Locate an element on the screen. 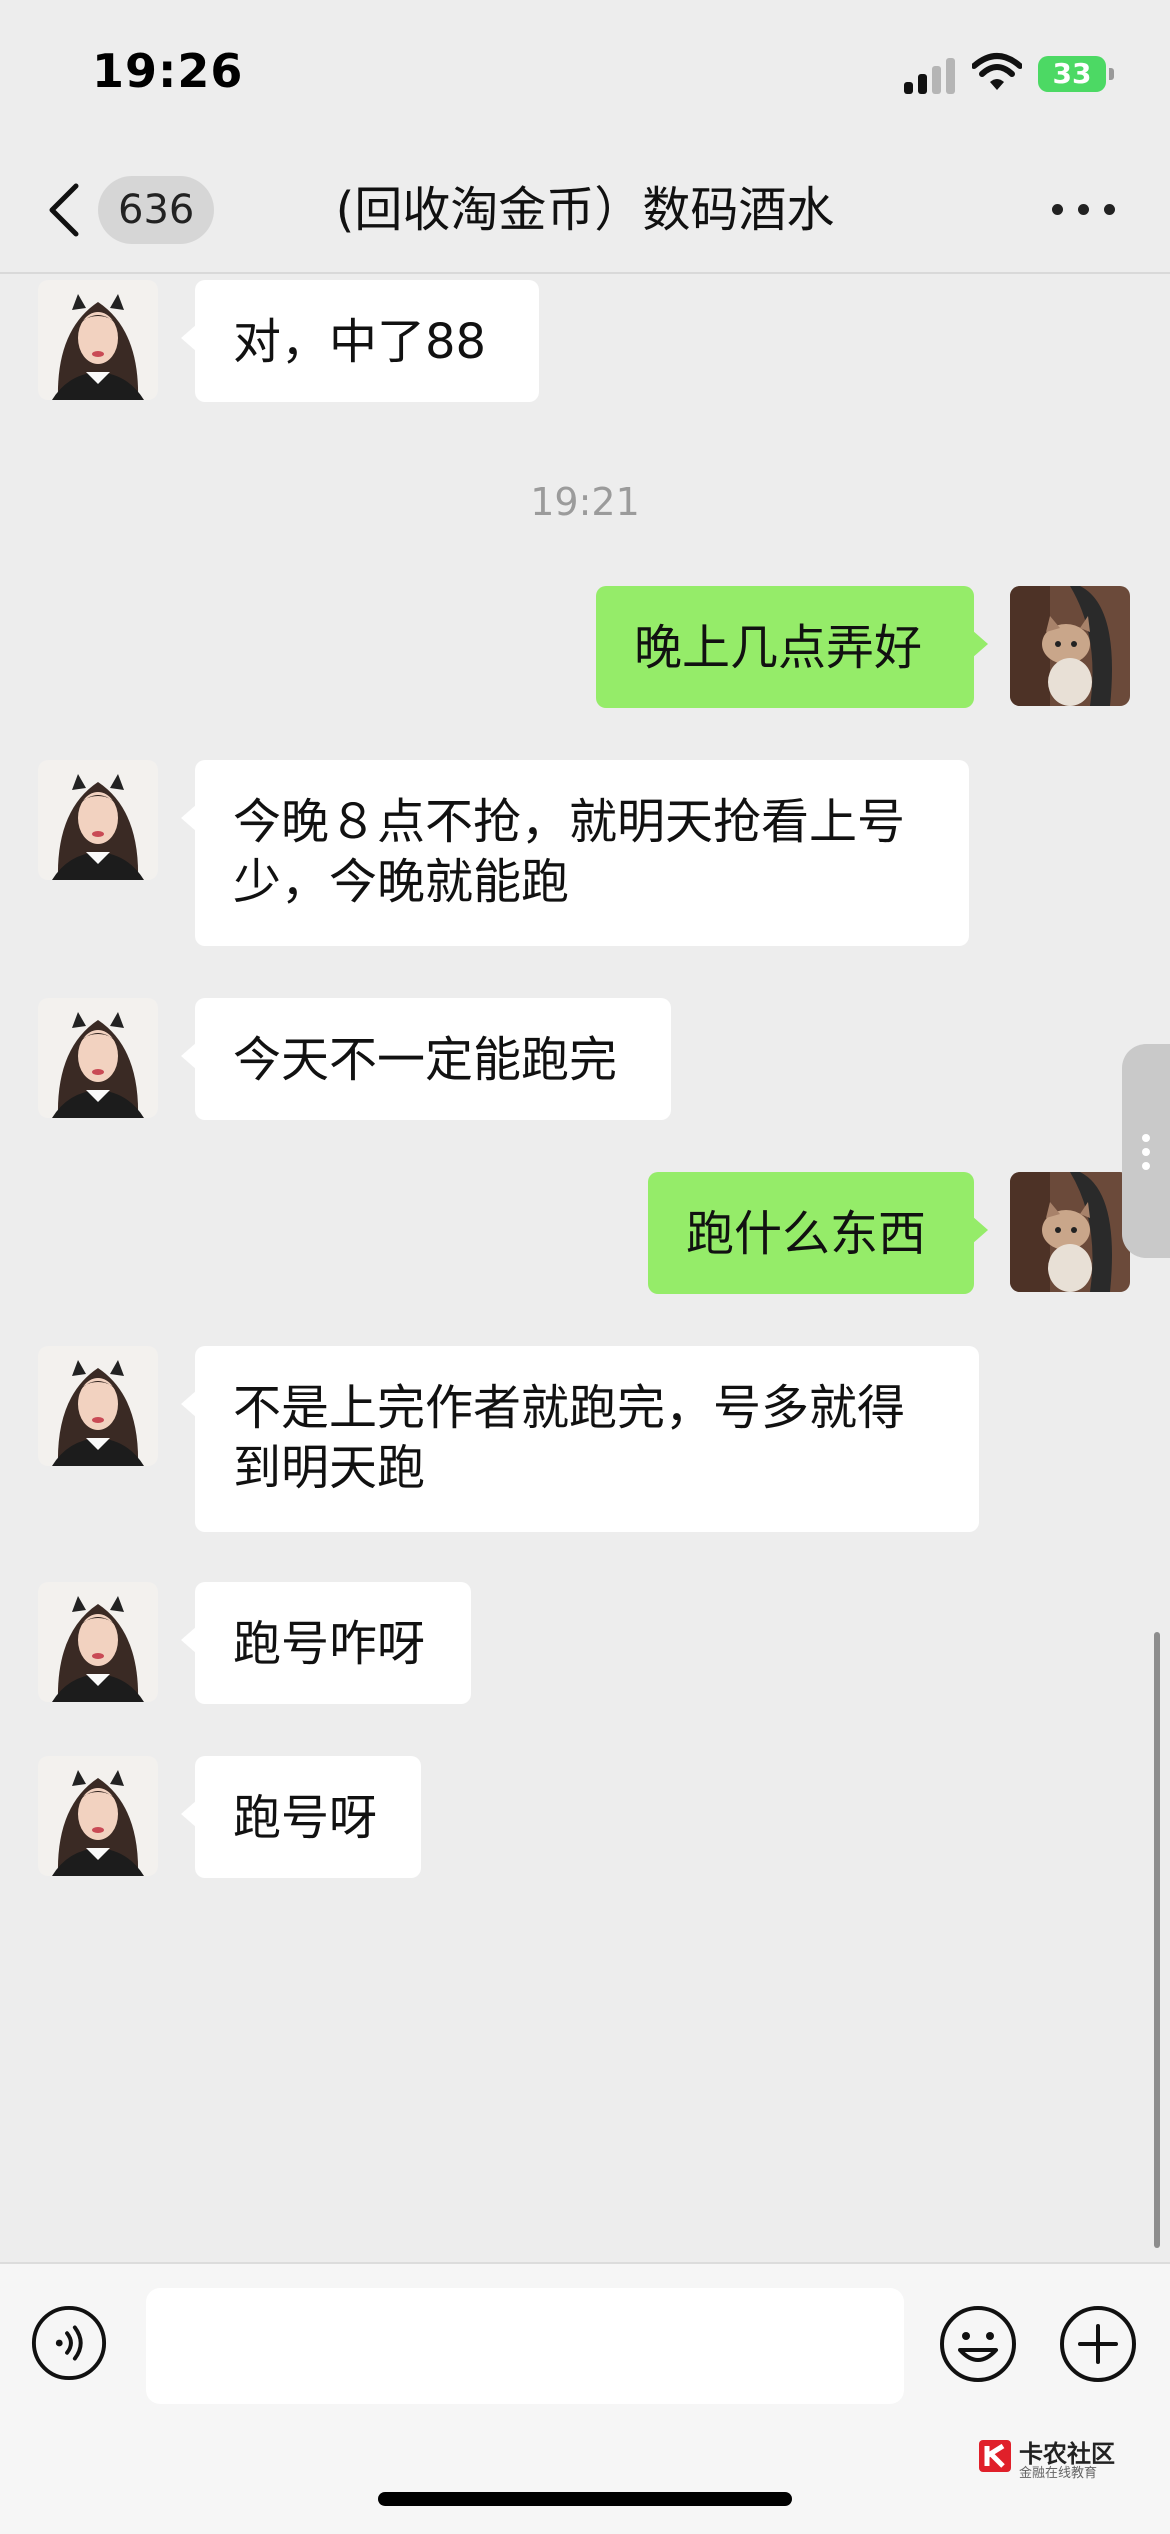 This screenshot has height=2534, width=1170. chat-header: 636 (回收淘金币）数码酒水 is located at coordinates (585, 212).